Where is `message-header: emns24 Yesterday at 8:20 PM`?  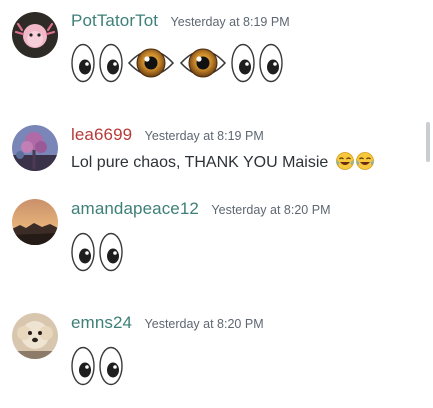
message-header: emns24 Yesterday at 8:20 PM is located at coordinates (167, 323).